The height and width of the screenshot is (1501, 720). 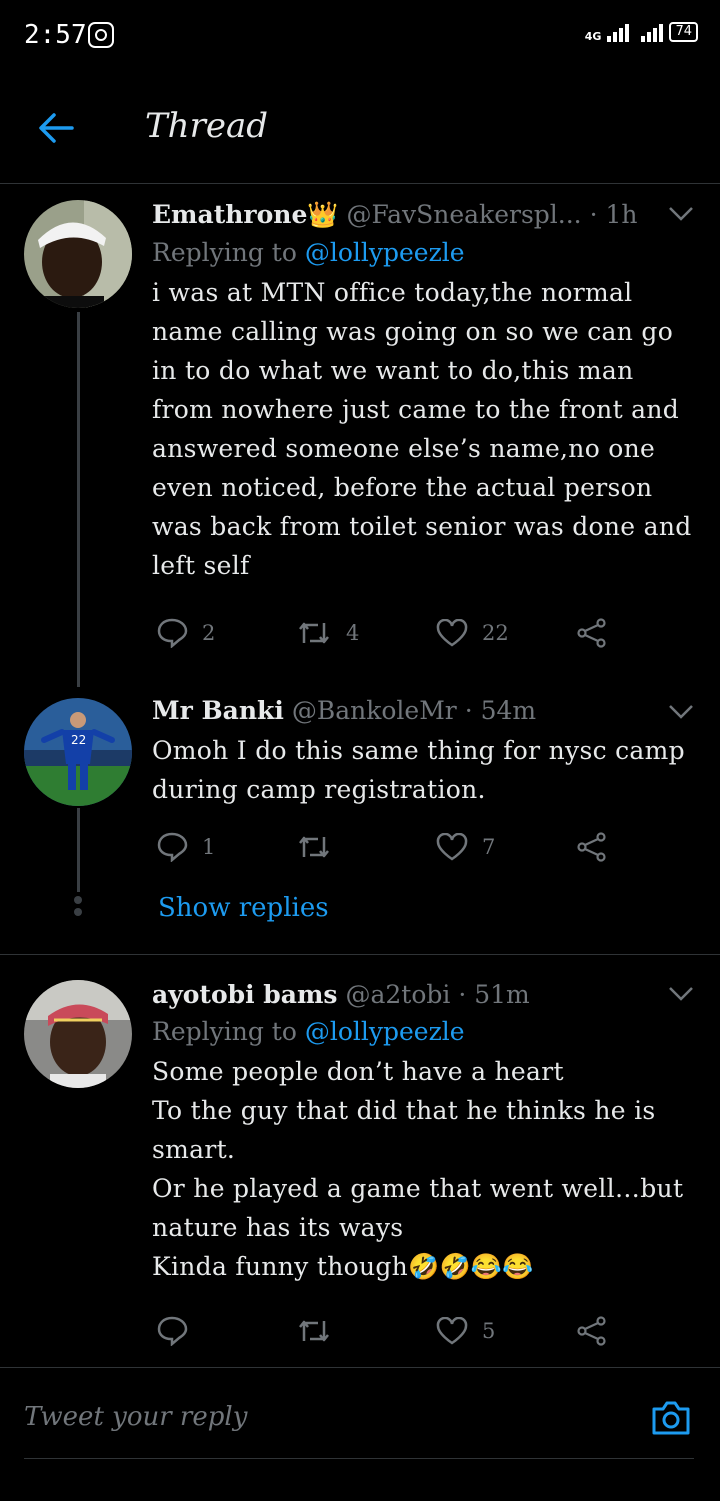 I want to click on reply-count: 2, so click(x=209, y=633).